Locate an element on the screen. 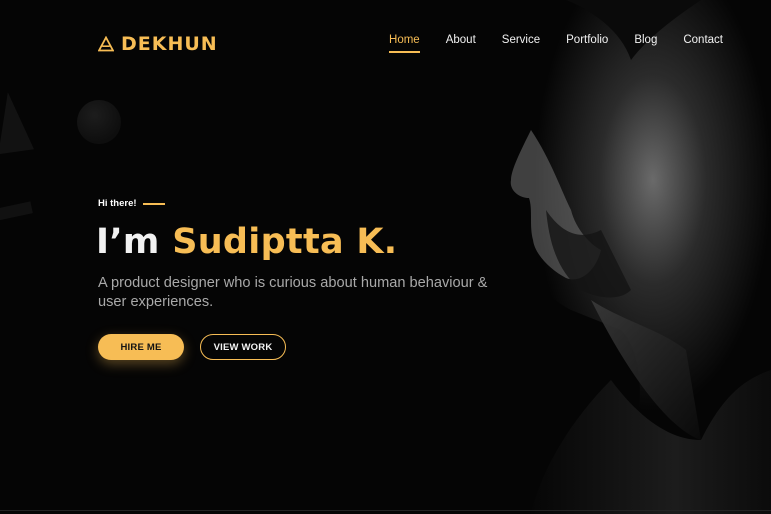 The image size is (771, 514). hero-eyebrow: Hi there! is located at coordinates (131, 203).